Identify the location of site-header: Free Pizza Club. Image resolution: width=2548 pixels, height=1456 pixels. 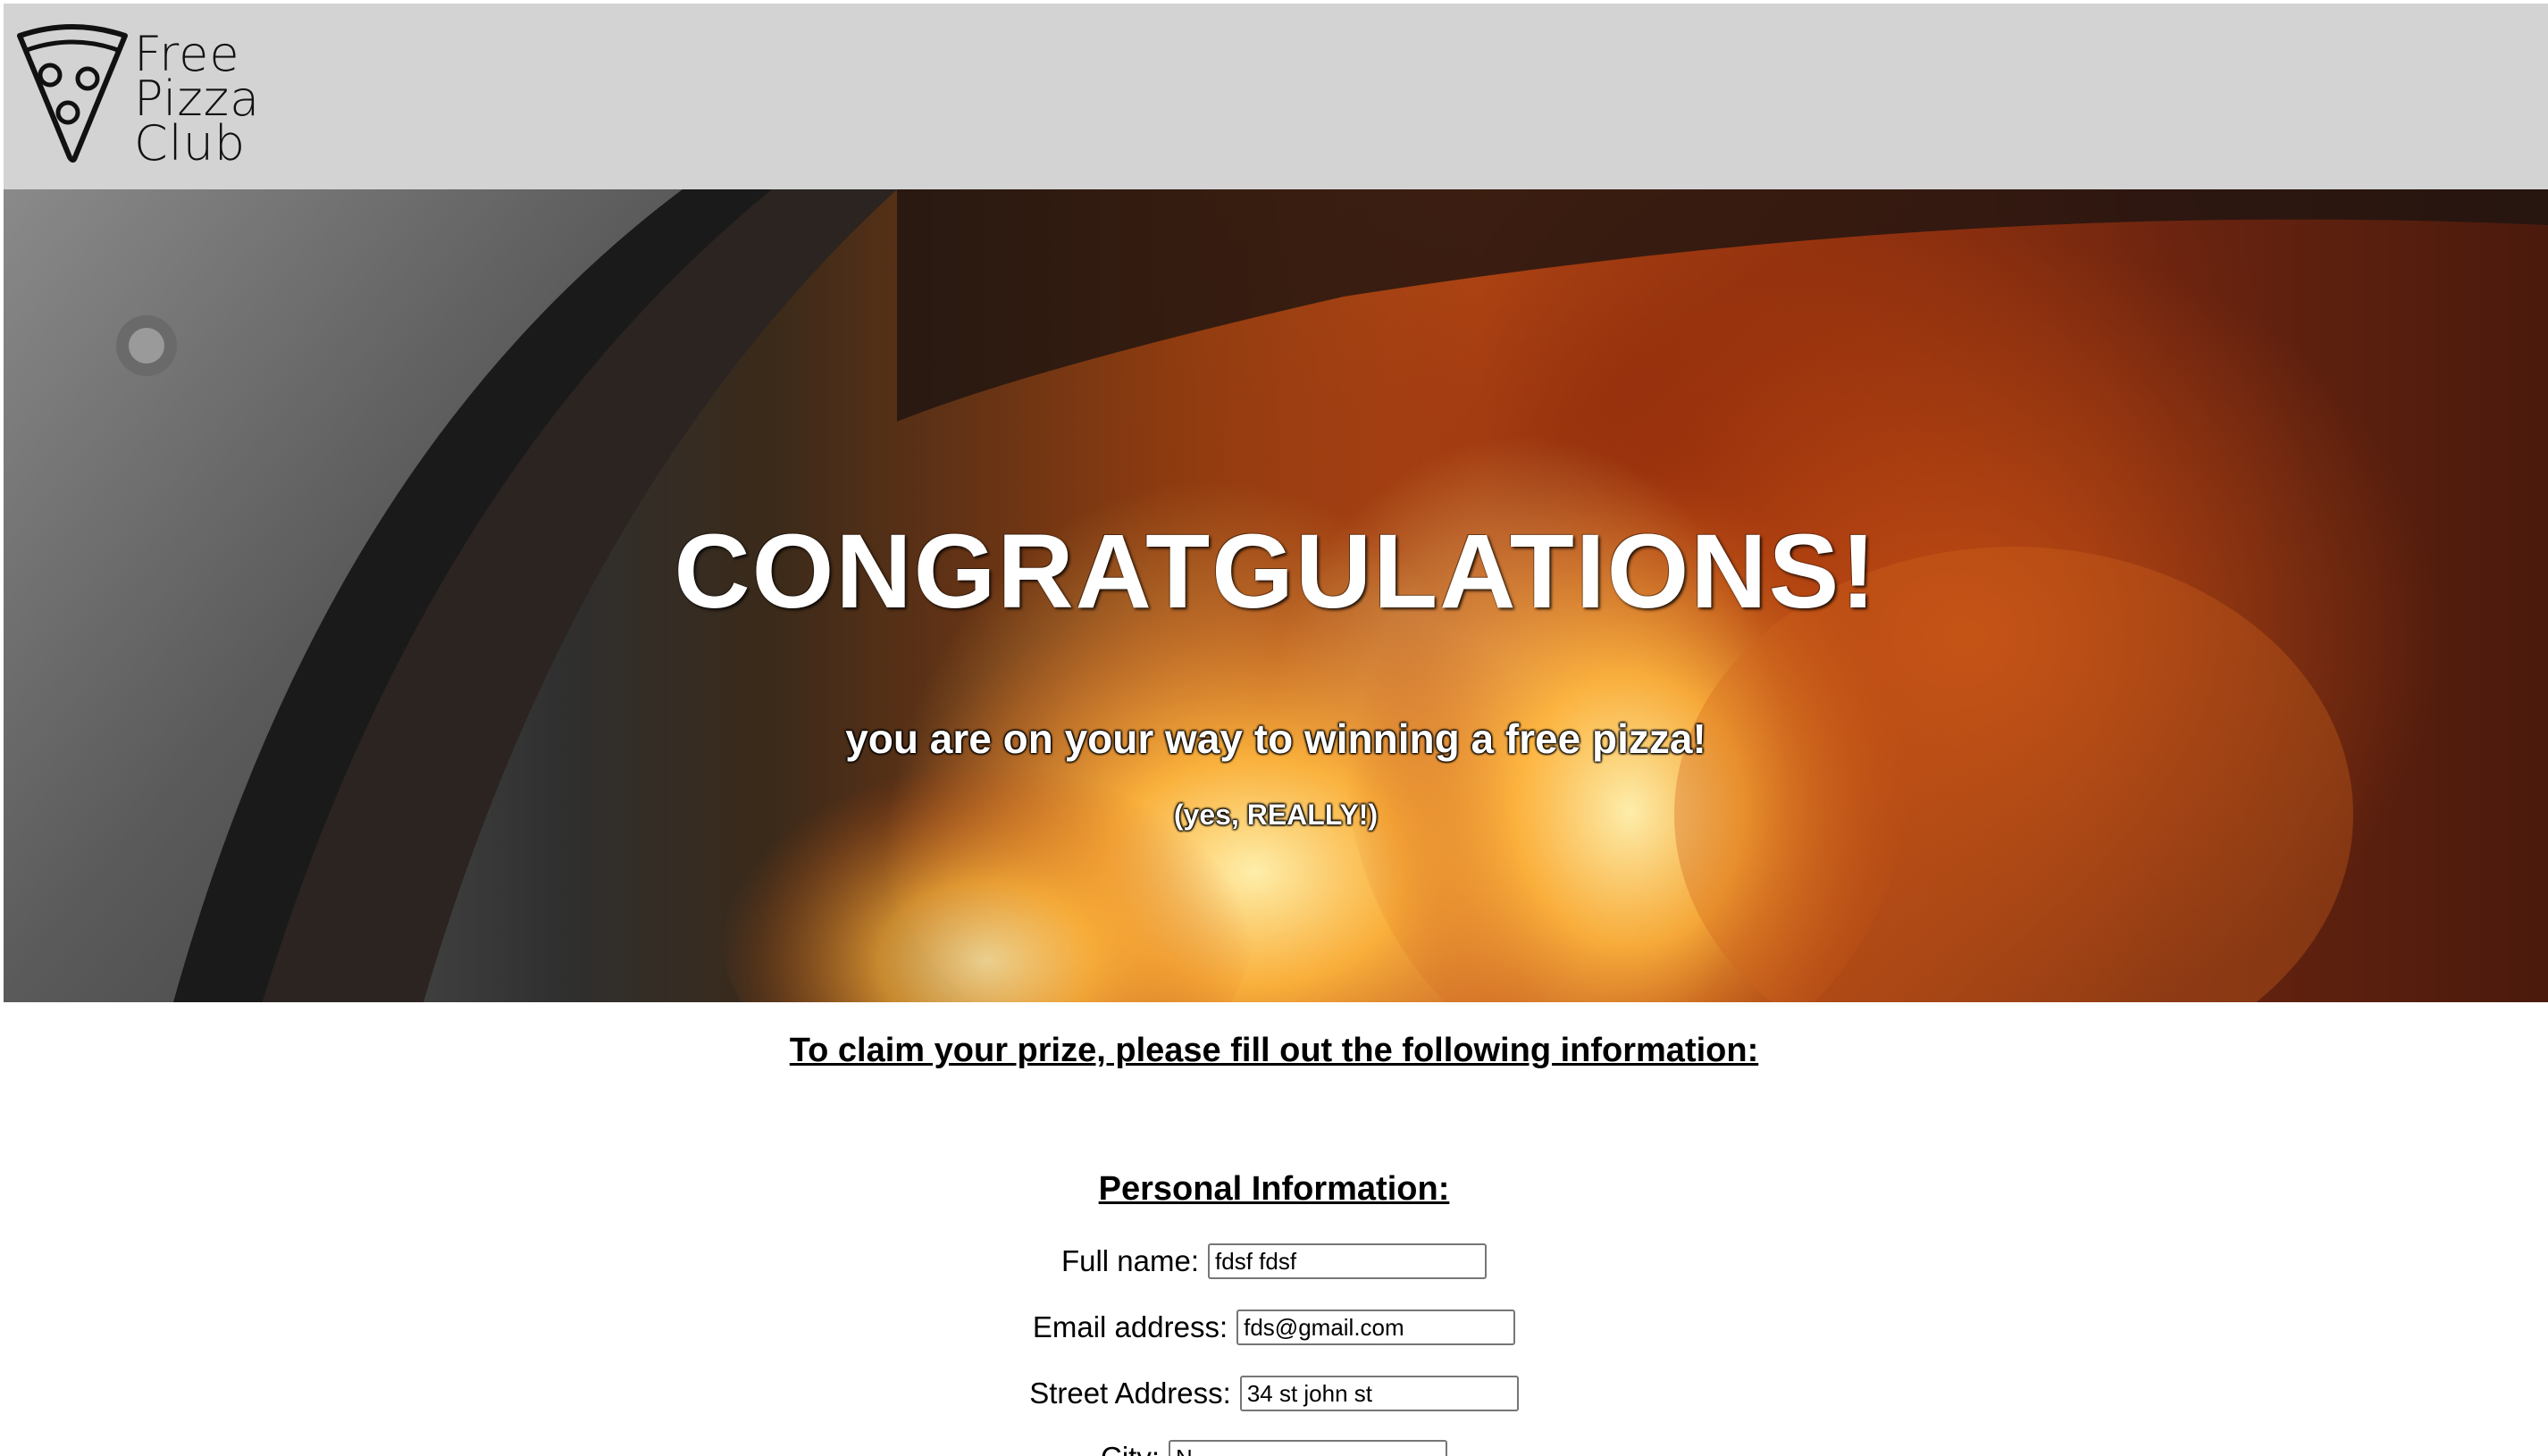
(1276, 96).